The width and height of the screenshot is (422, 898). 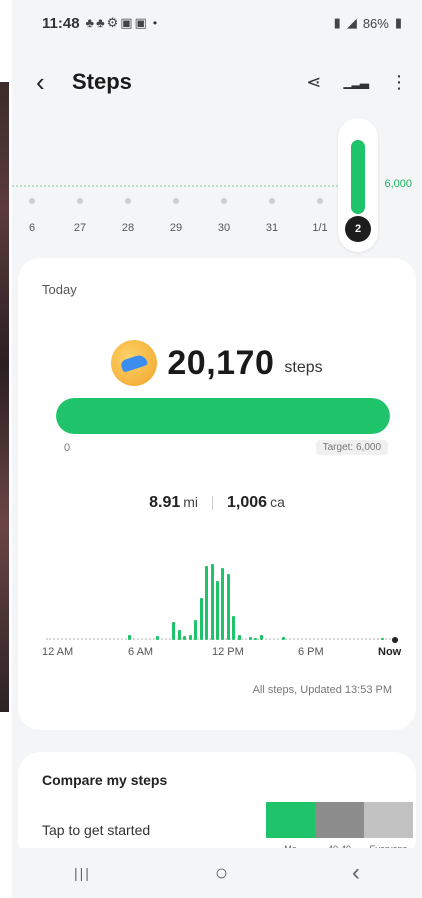 I want to click on share-icon: ⋖, so click(x=313, y=82).